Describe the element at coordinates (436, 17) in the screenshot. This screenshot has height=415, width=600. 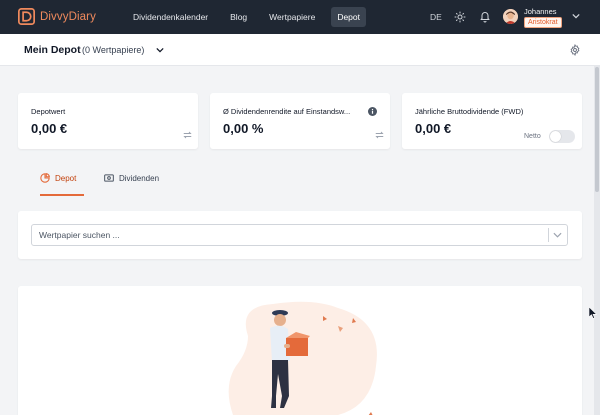
I see `language-switch: DE` at that location.